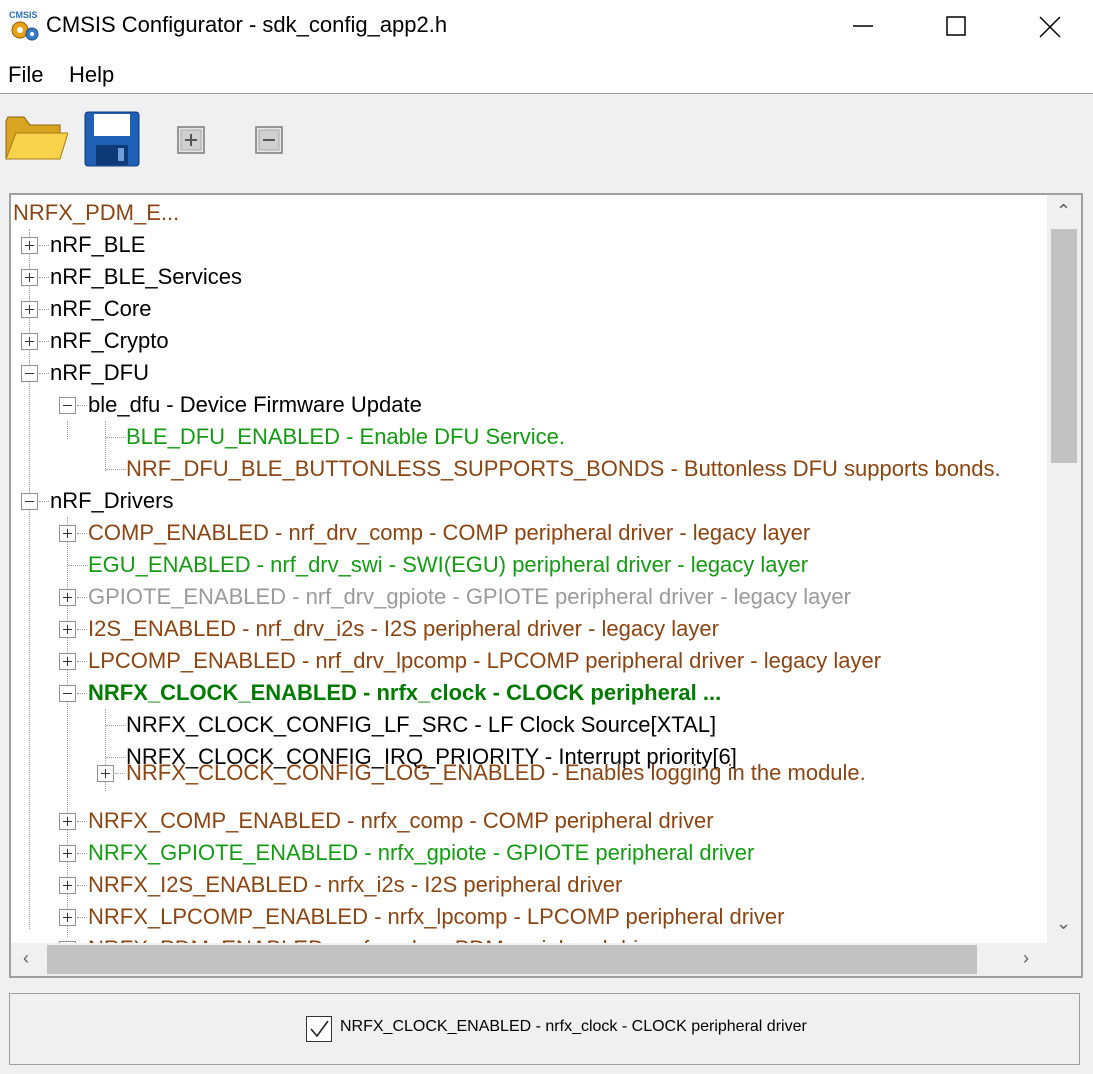 This screenshot has width=1093, height=1074. Describe the element at coordinates (1064, 346) in the screenshot. I see `vertical-scroll-thumb` at that location.